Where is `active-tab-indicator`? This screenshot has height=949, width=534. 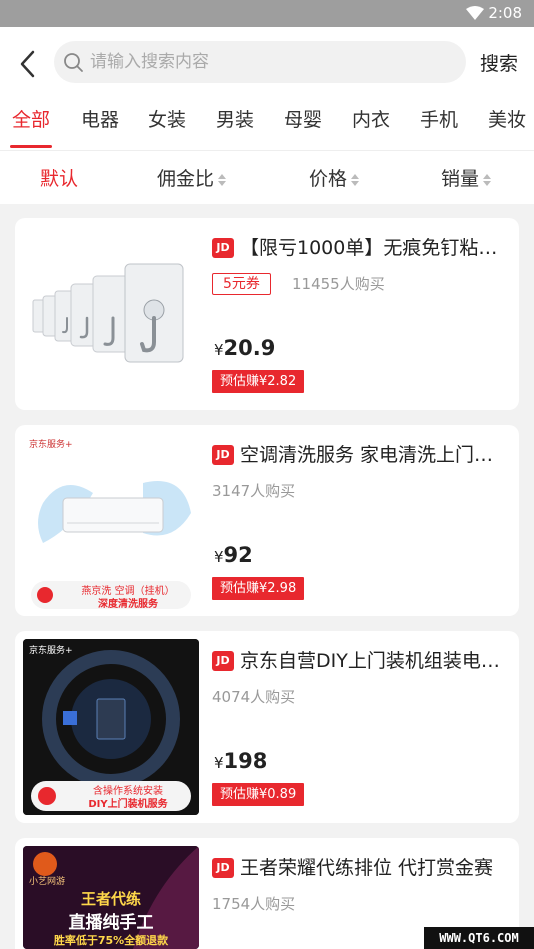
active-tab-indicator is located at coordinates (31, 146).